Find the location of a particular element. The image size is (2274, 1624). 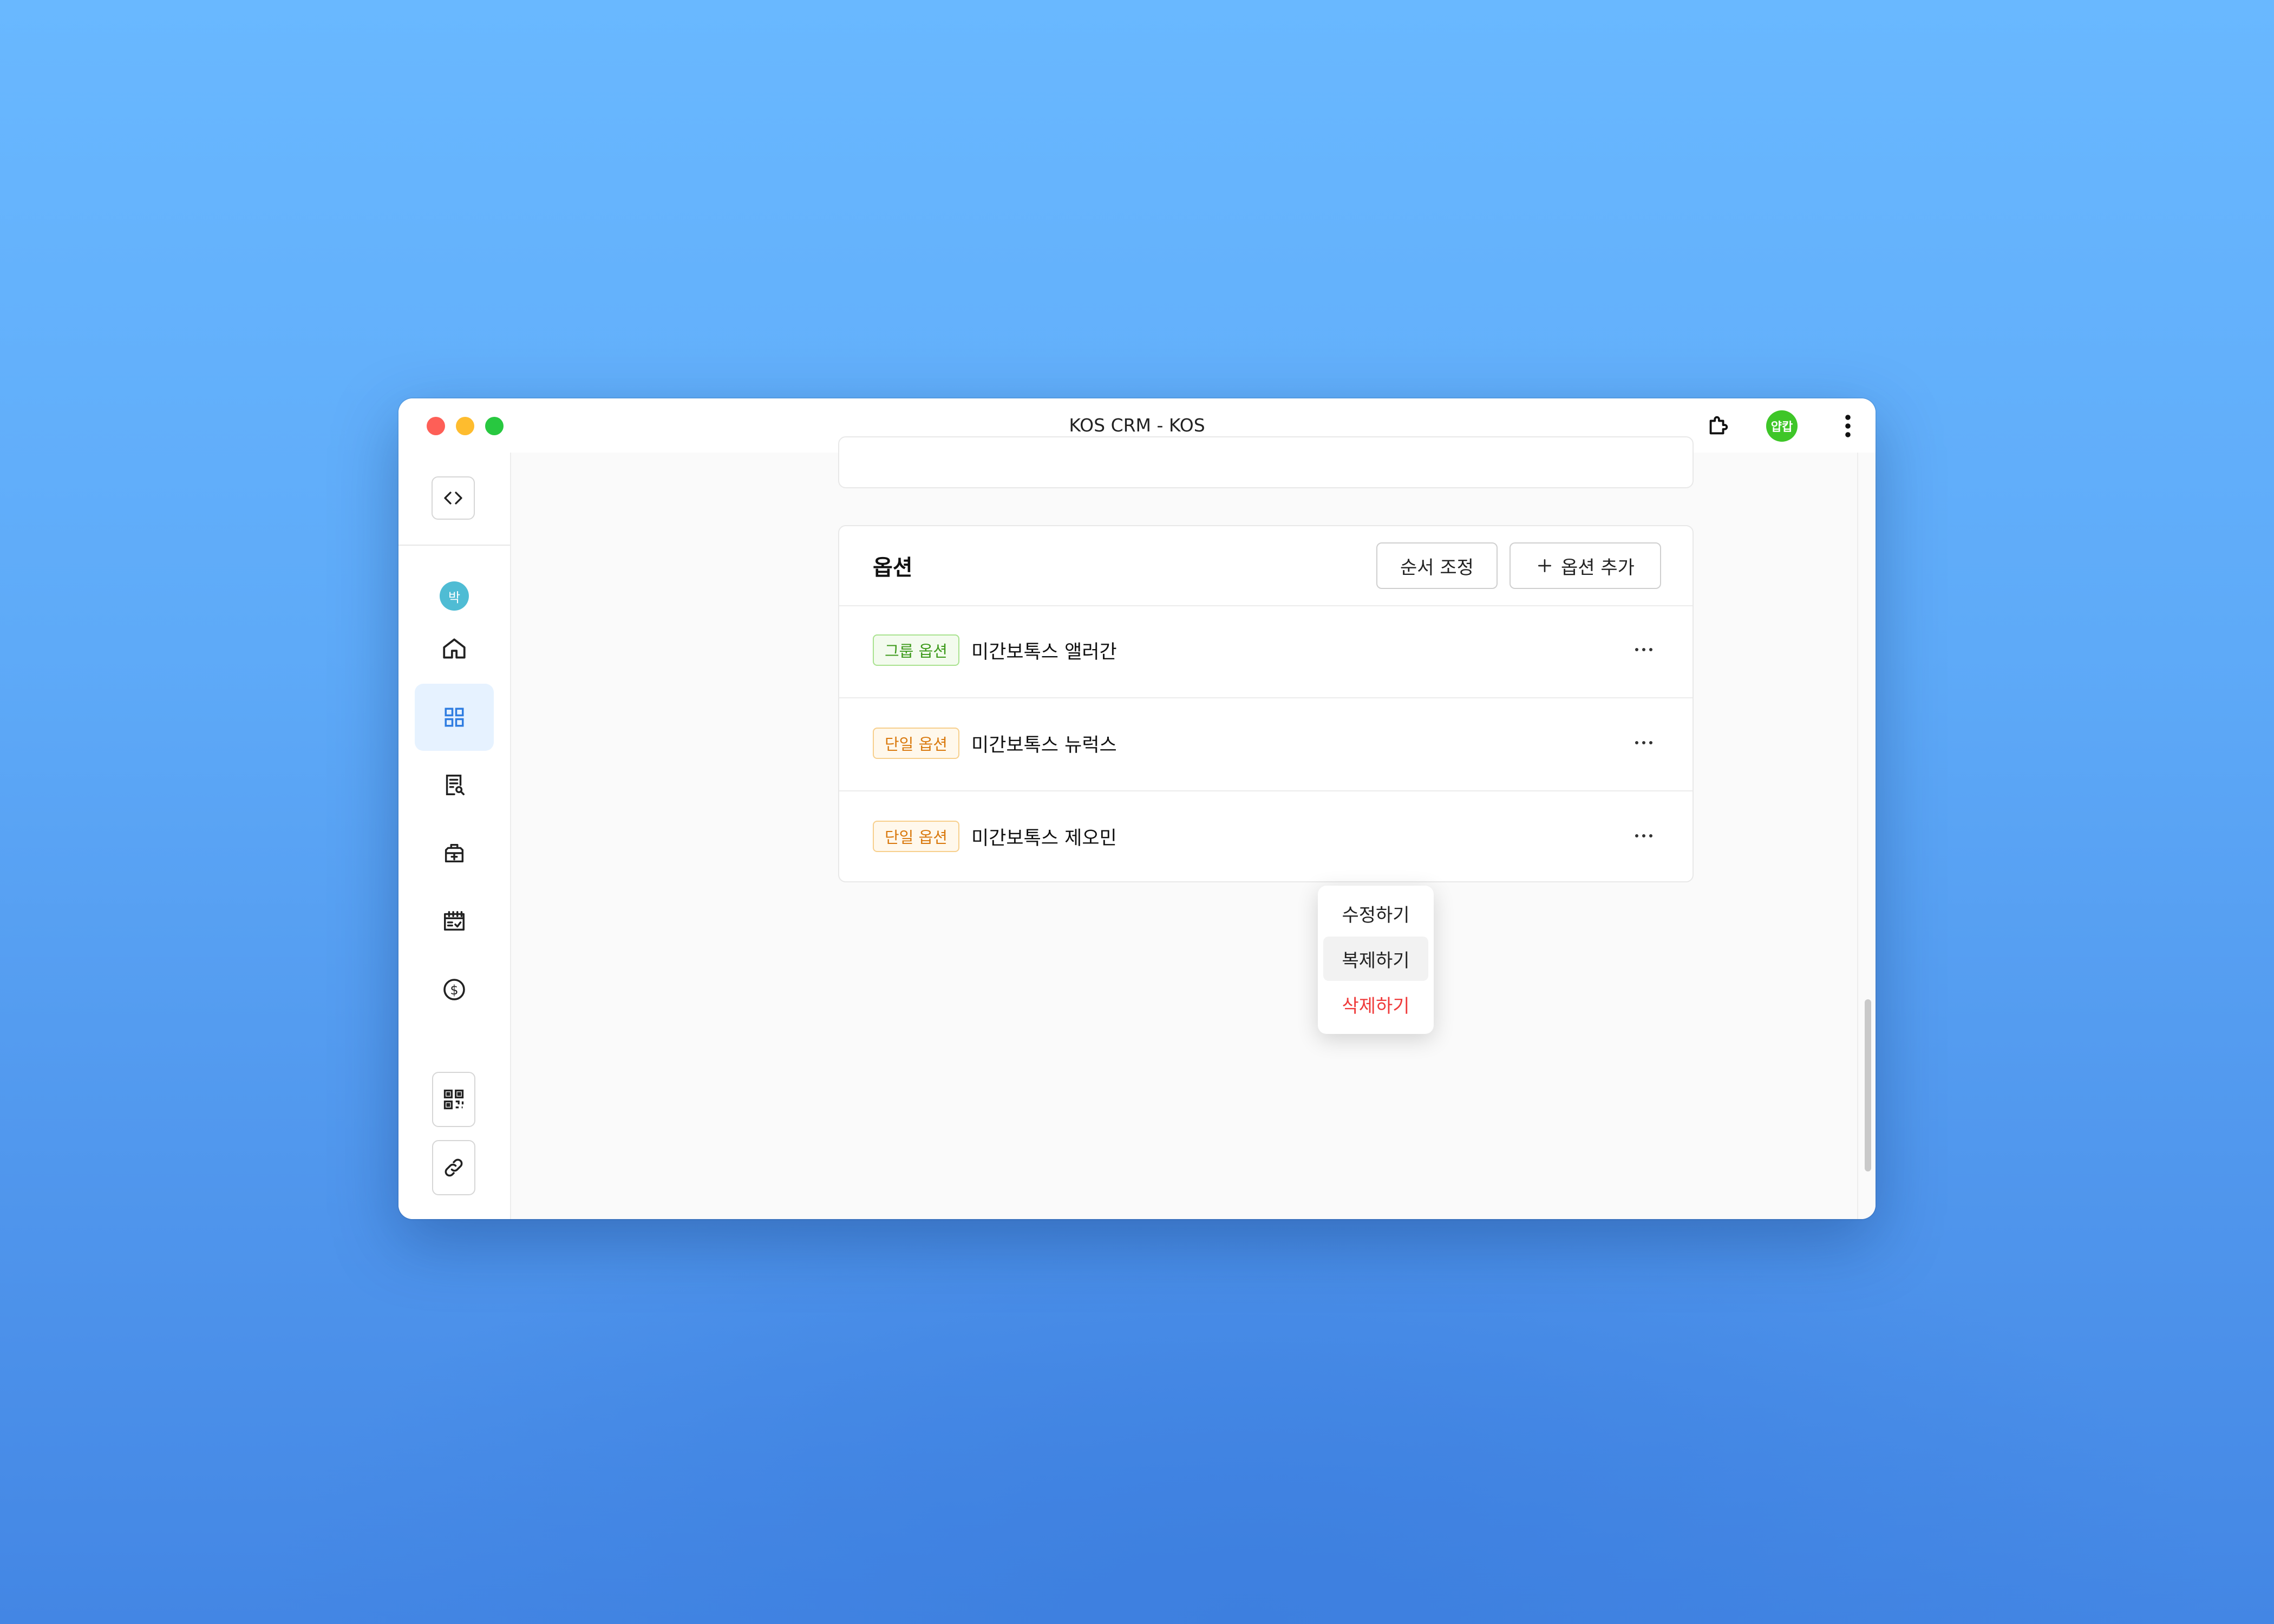

add-option-label: 옵션 추가 is located at coordinates (1598, 567).